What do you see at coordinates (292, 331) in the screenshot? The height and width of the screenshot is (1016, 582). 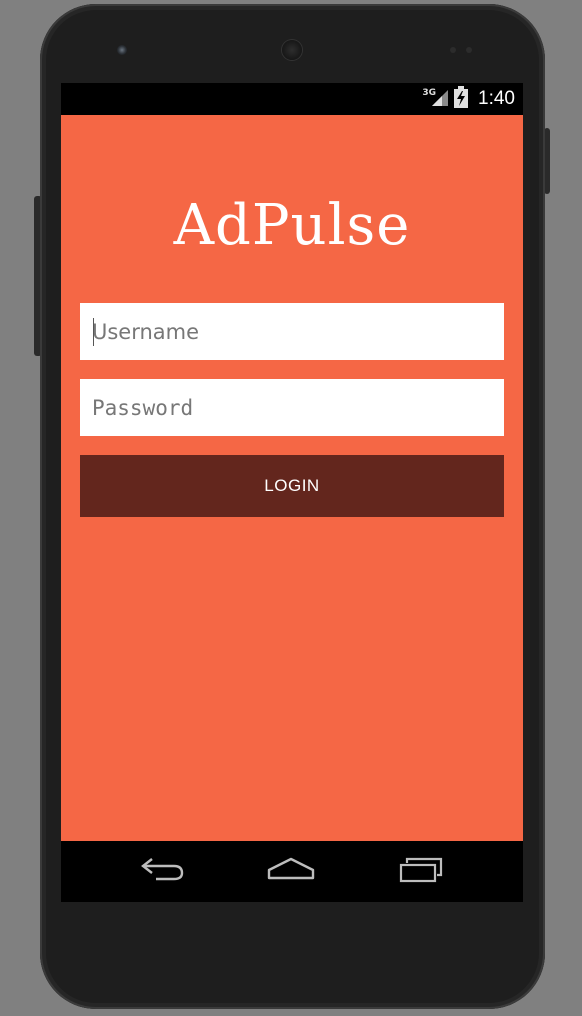 I see `username-input` at bounding box center [292, 331].